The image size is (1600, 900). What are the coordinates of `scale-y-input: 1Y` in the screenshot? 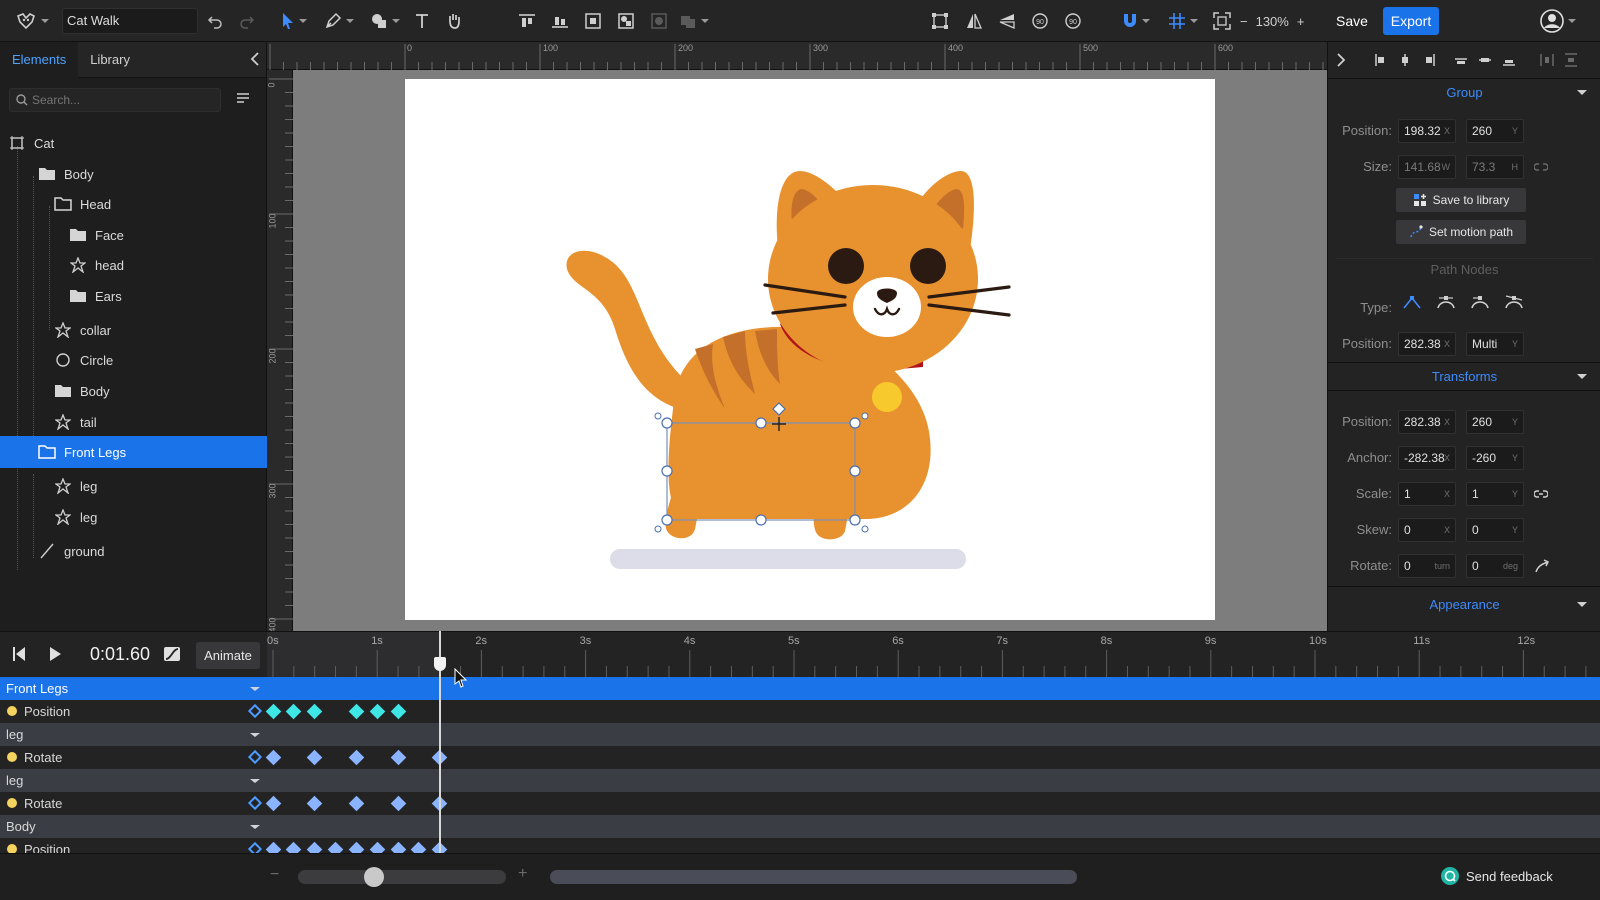 It's located at (1495, 494).